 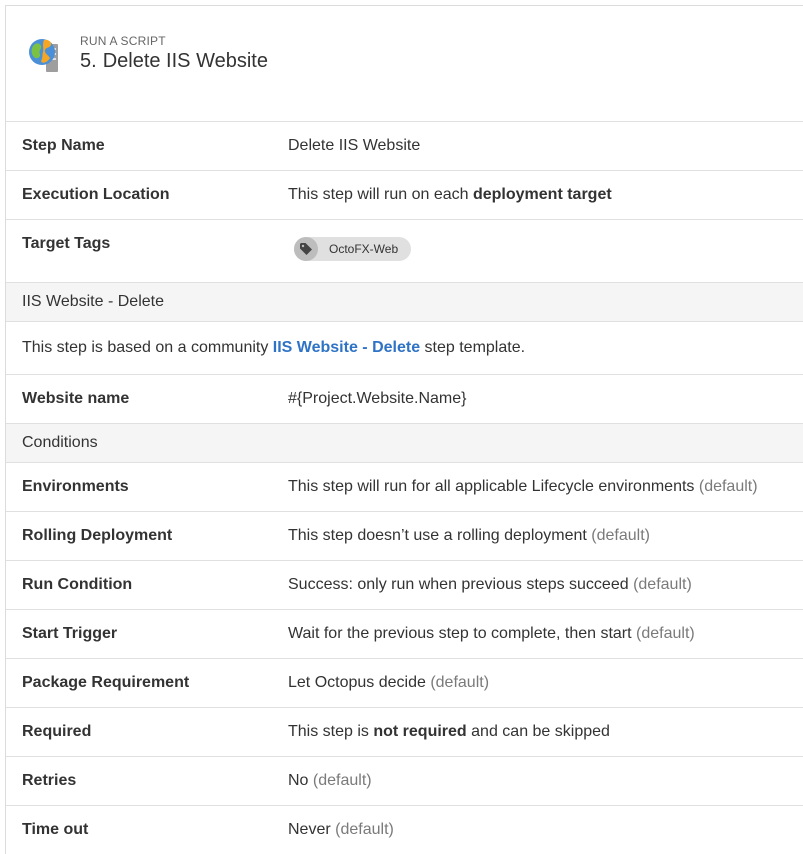 I want to click on row-label: Rolling Deployment, so click(x=97, y=535).